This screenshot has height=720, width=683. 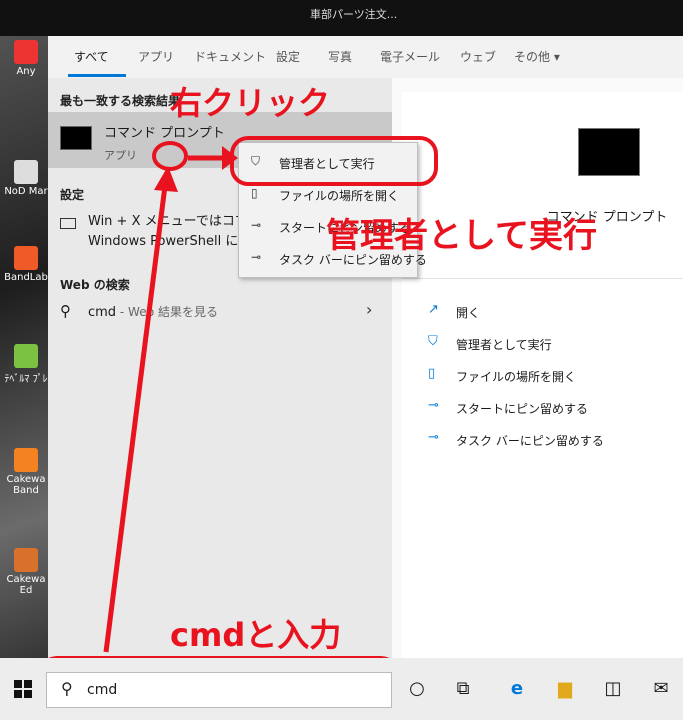 I want to click on arrow-line, so click(x=136, y=415).